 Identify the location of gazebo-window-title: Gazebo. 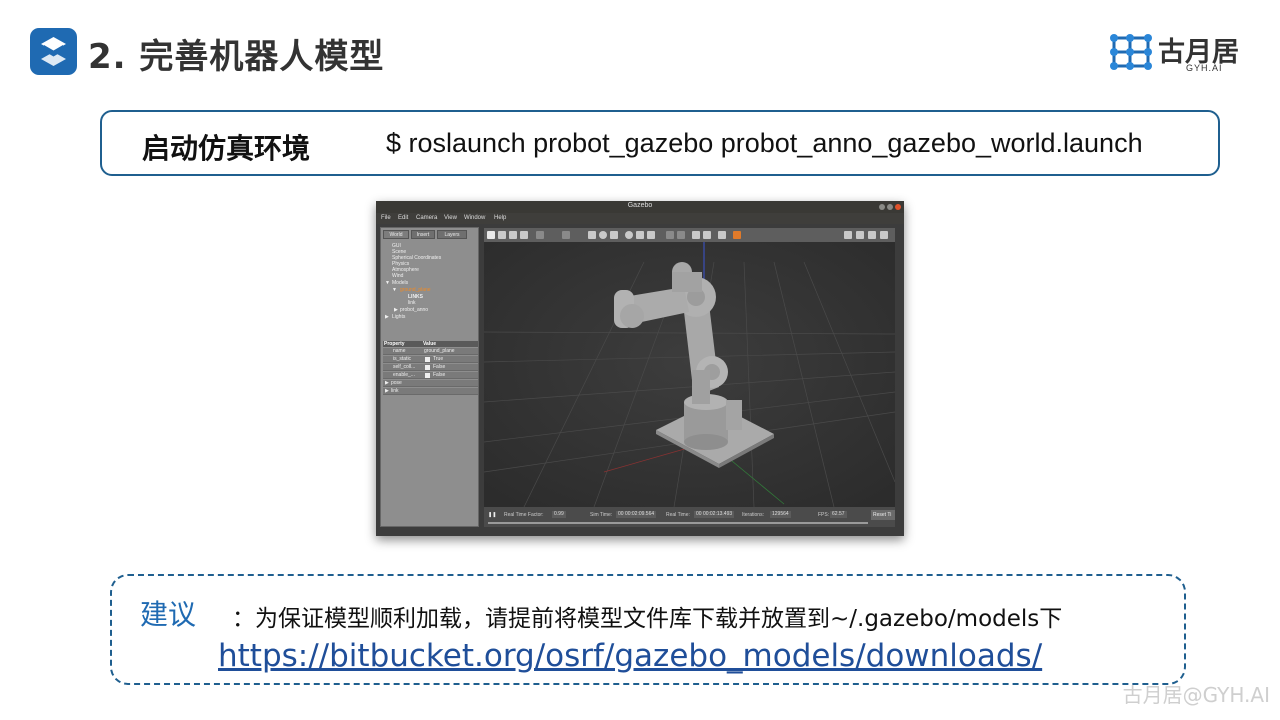
(640, 205).